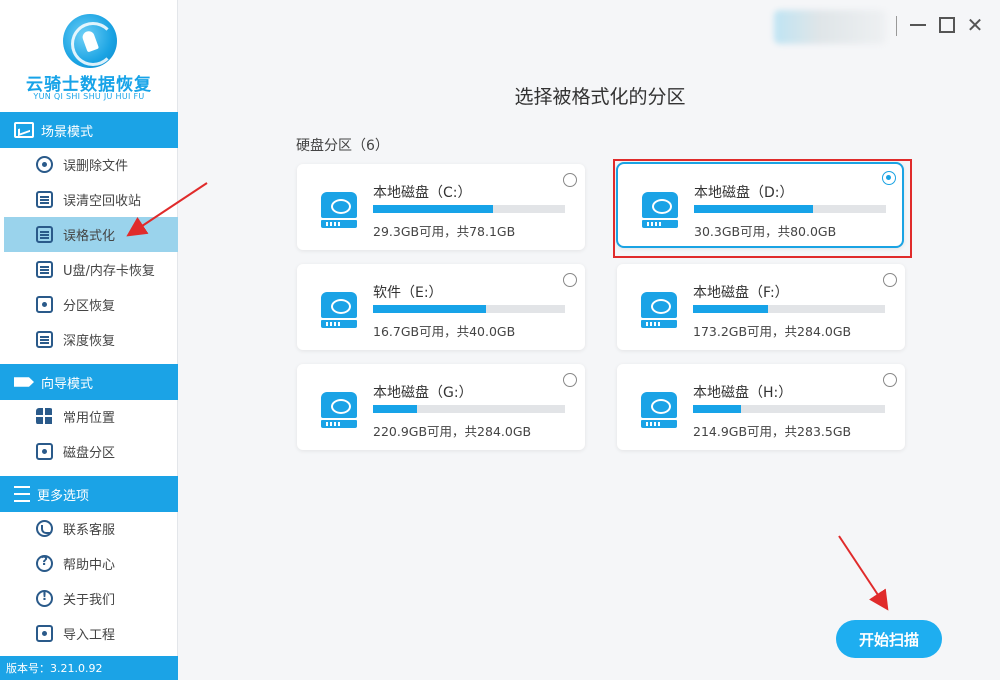  I want to click on partition-card-g: 本地磁盘（G:） 220.9GB可用，共284.0GB, so click(441, 407).